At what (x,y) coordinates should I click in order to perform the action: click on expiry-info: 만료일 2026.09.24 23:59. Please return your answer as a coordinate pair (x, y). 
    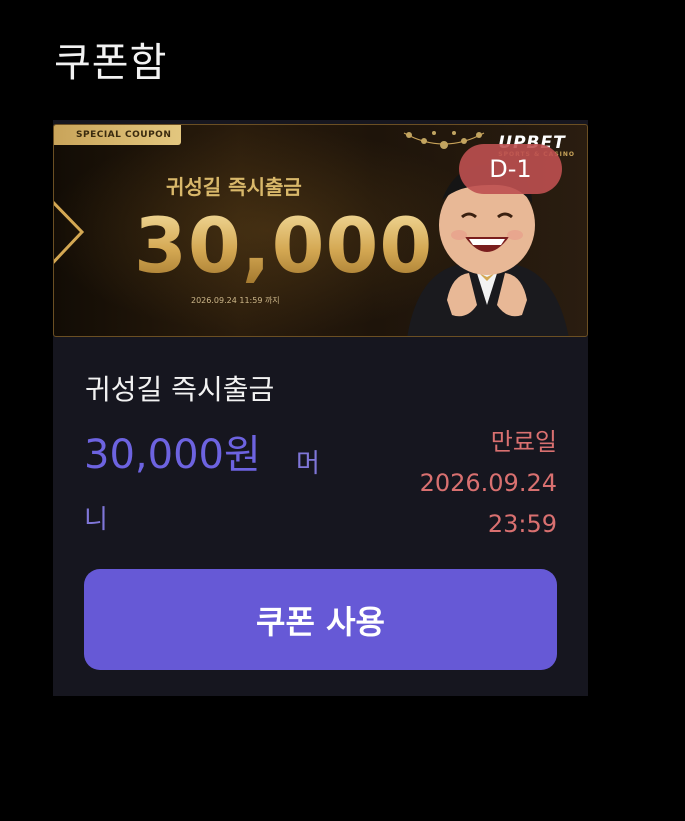
    Looking at the image, I should click on (488, 483).